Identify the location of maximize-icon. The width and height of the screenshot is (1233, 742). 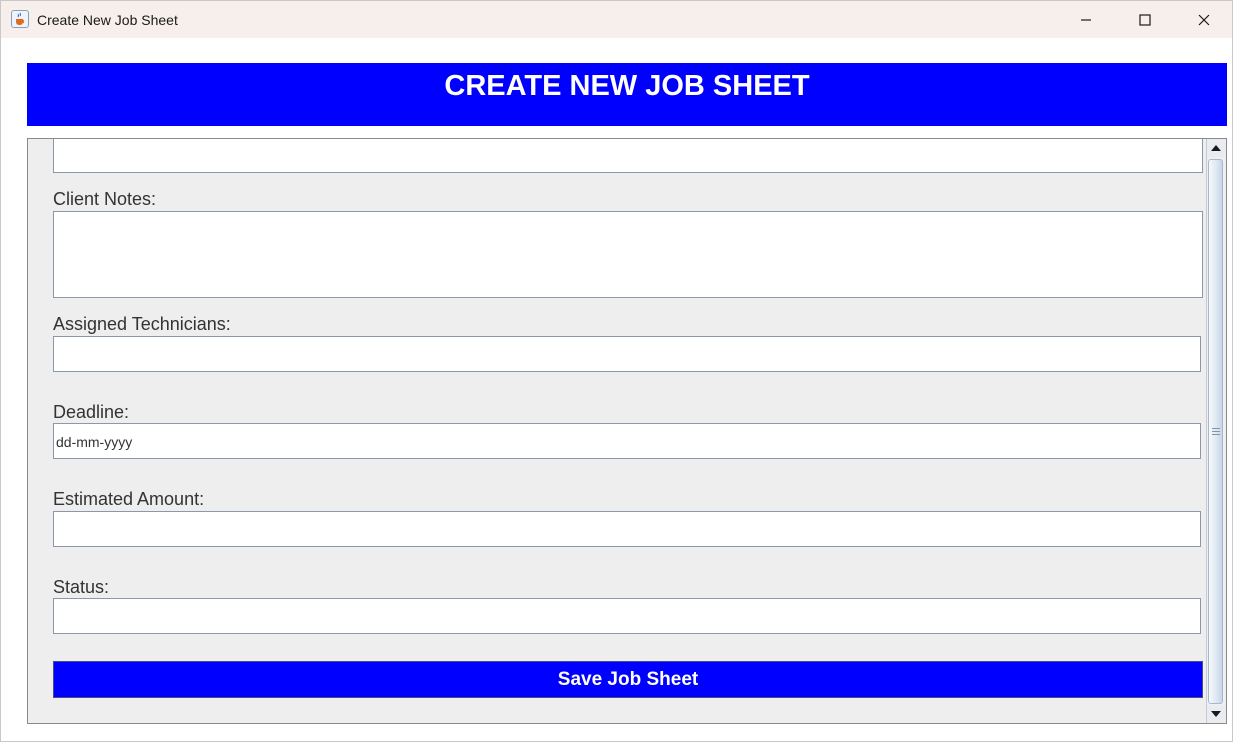
(1145, 19).